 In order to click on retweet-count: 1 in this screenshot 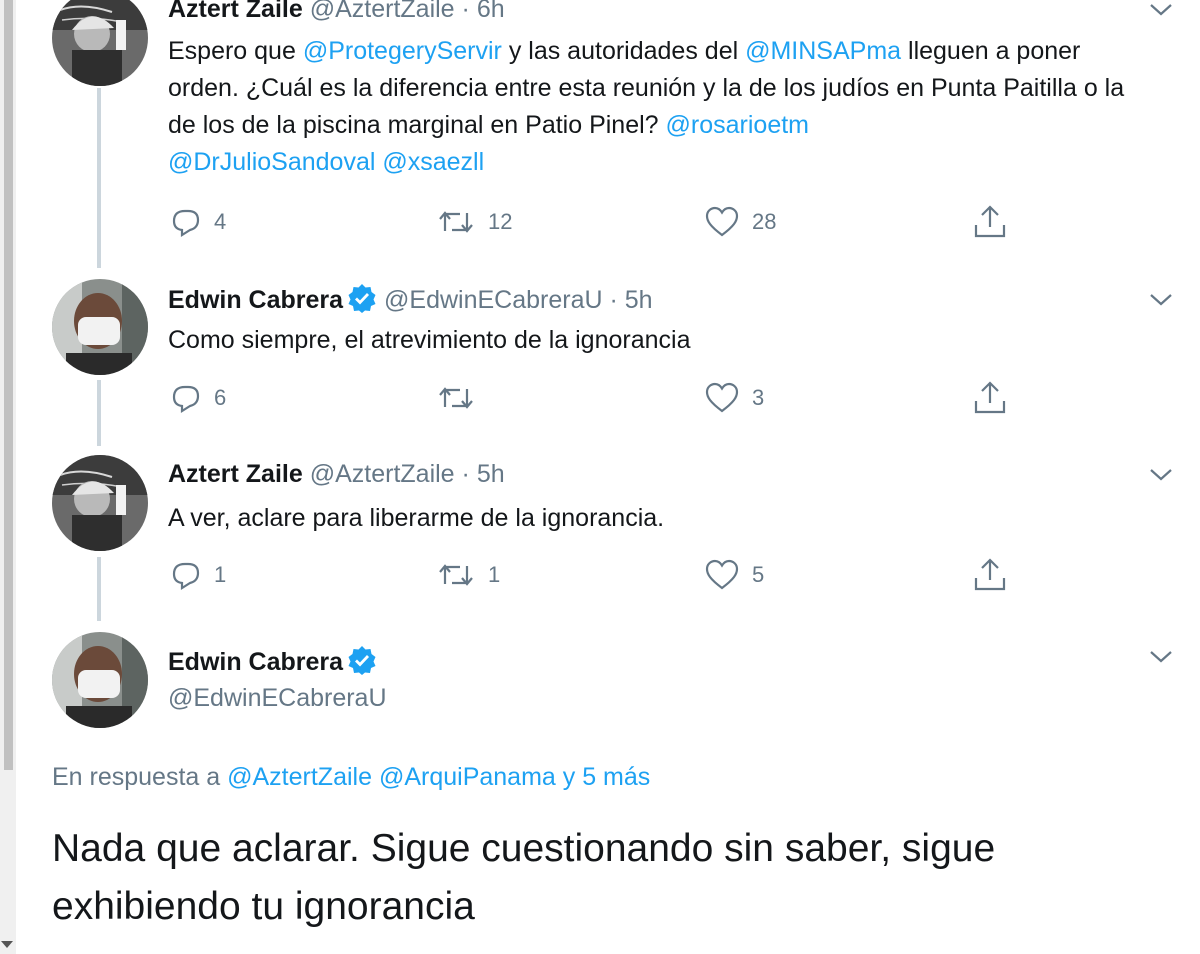, I will do `click(494, 574)`.